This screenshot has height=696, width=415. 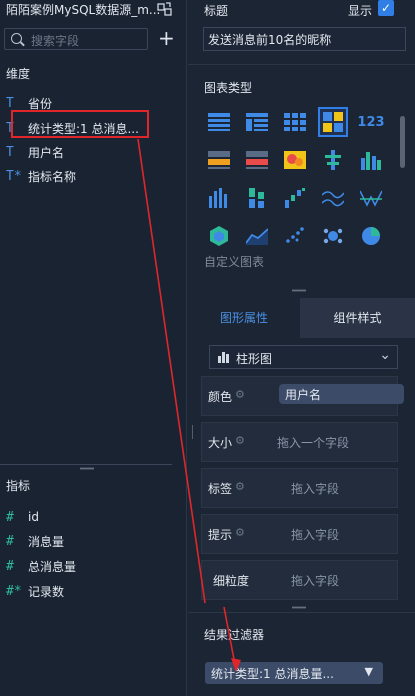 What do you see at coordinates (166, 38) in the screenshot?
I see `add-field-button: +` at bounding box center [166, 38].